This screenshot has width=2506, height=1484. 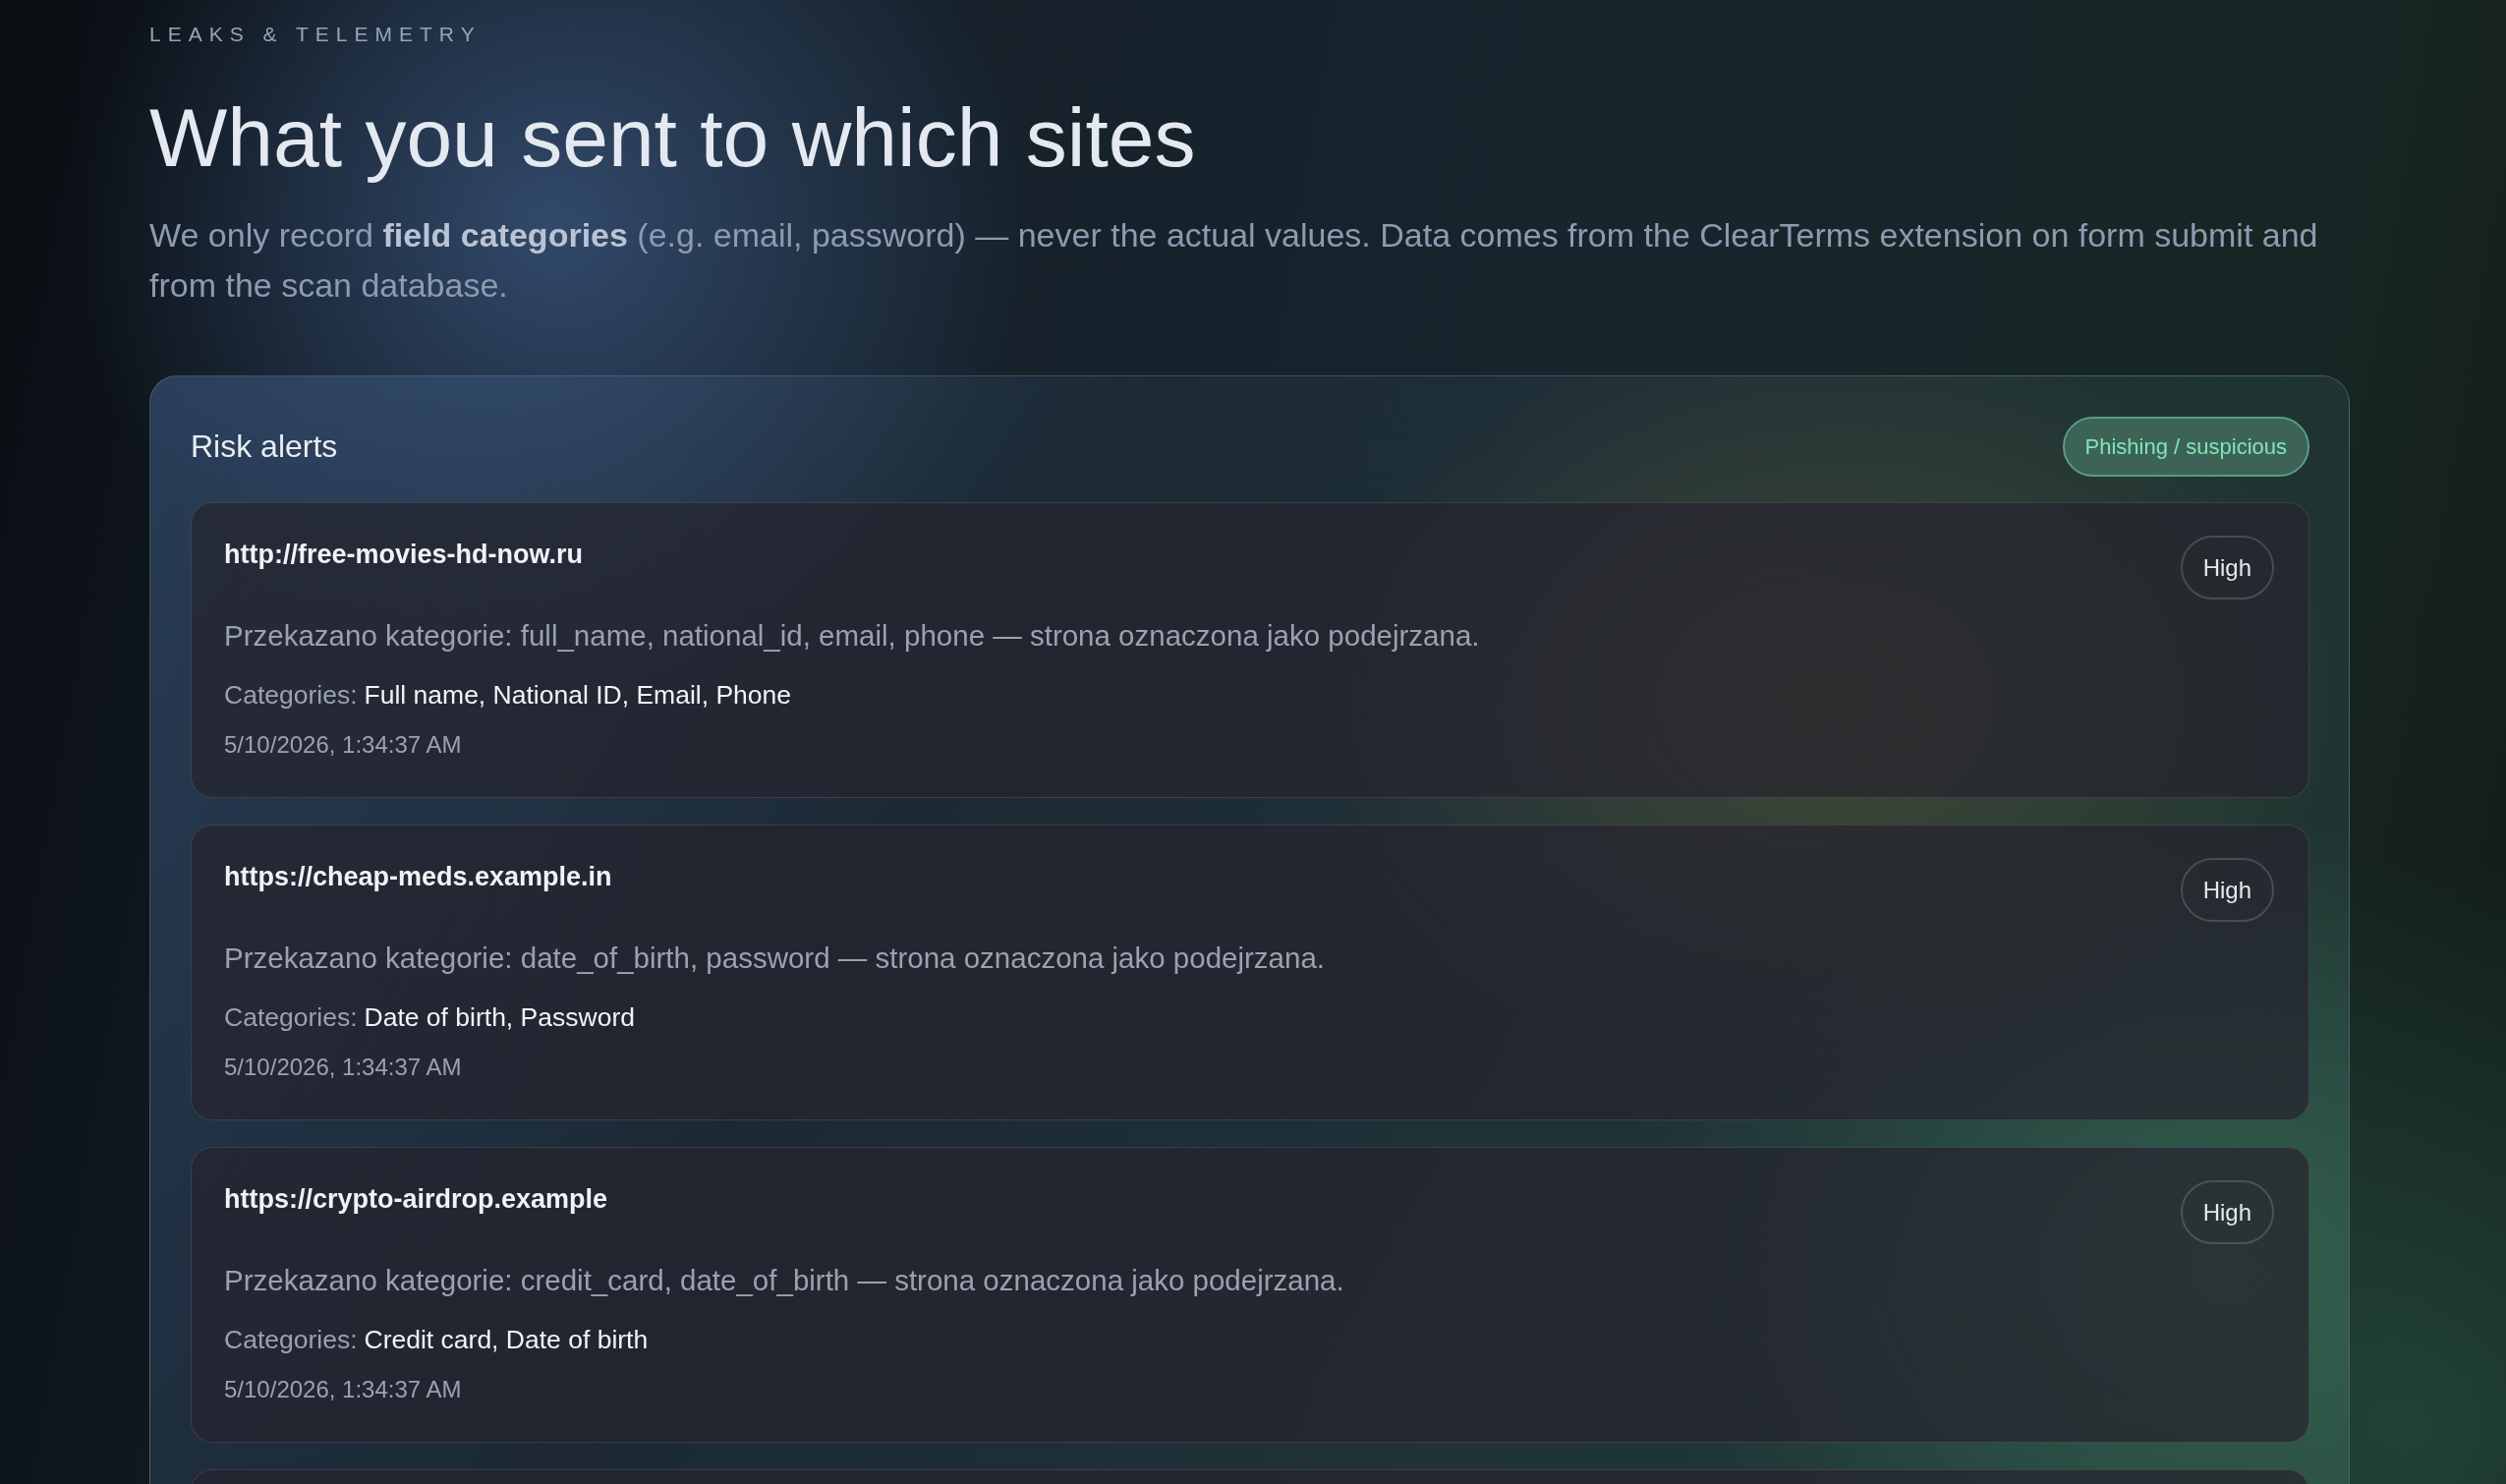 I want to click on section-eyebrow: LEAKS & TELEMETRY, so click(x=316, y=34).